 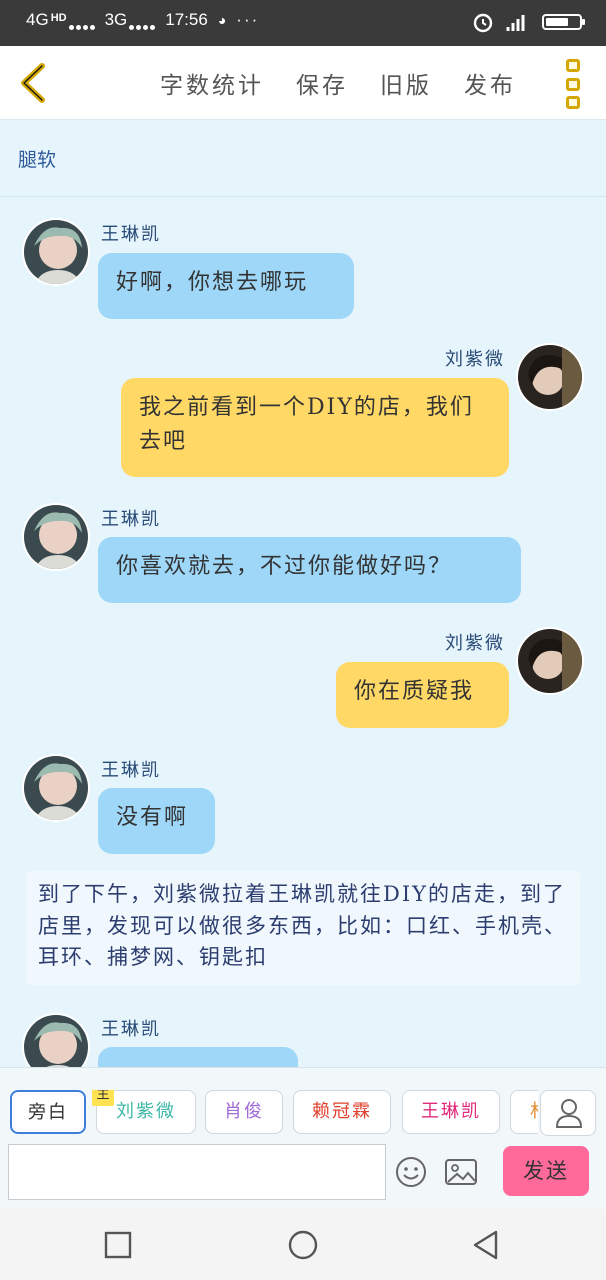 I want to click on main-role-badge: 主, so click(x=103, y=1098).